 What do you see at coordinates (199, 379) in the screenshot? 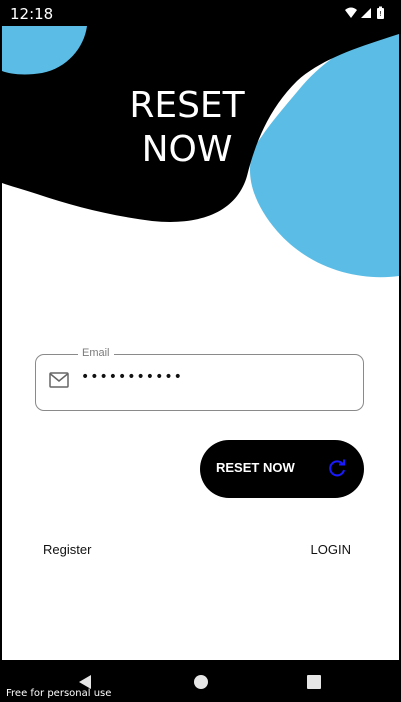
I see `email-field: Email •••••••••••` at bounding box center [199, 379].